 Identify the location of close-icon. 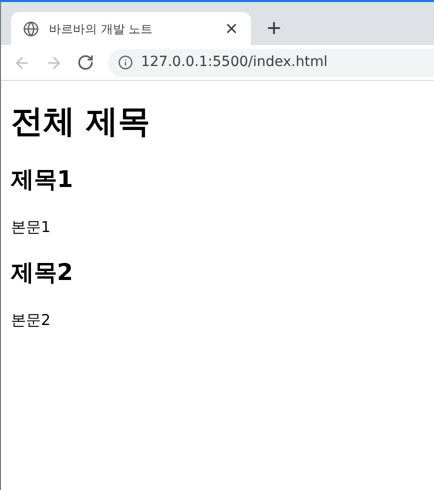
(231, 28).